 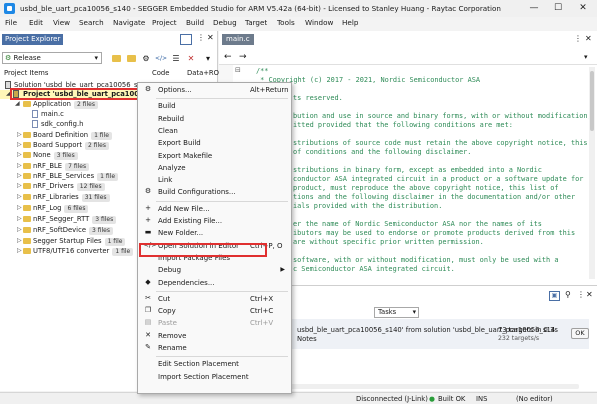 What do you see at coordinates (33, 39) in the screenshot?
I see `tab-project-explorer: Project Explorer` at bounding box center [33, 39].